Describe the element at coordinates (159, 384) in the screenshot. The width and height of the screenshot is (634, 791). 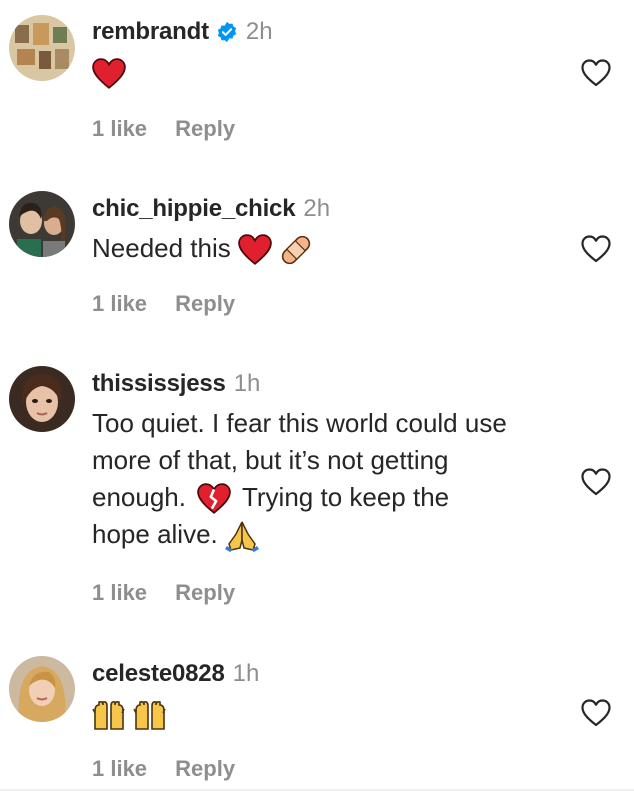
I see `username: thississjess` at that location.